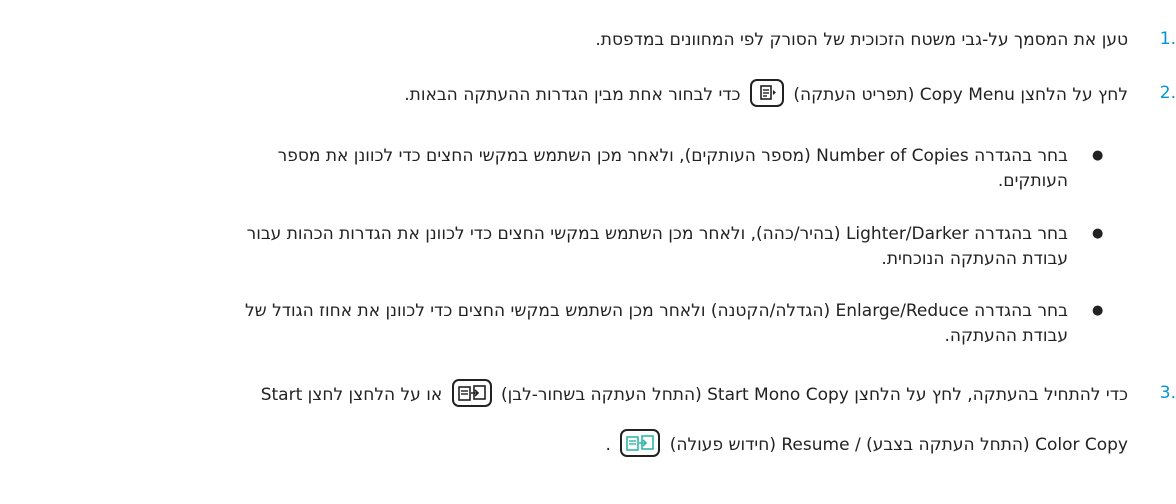  Describe the element at coordinates (471, 393) in the screenshot. I see `start-mono-copy-icon` at that location.